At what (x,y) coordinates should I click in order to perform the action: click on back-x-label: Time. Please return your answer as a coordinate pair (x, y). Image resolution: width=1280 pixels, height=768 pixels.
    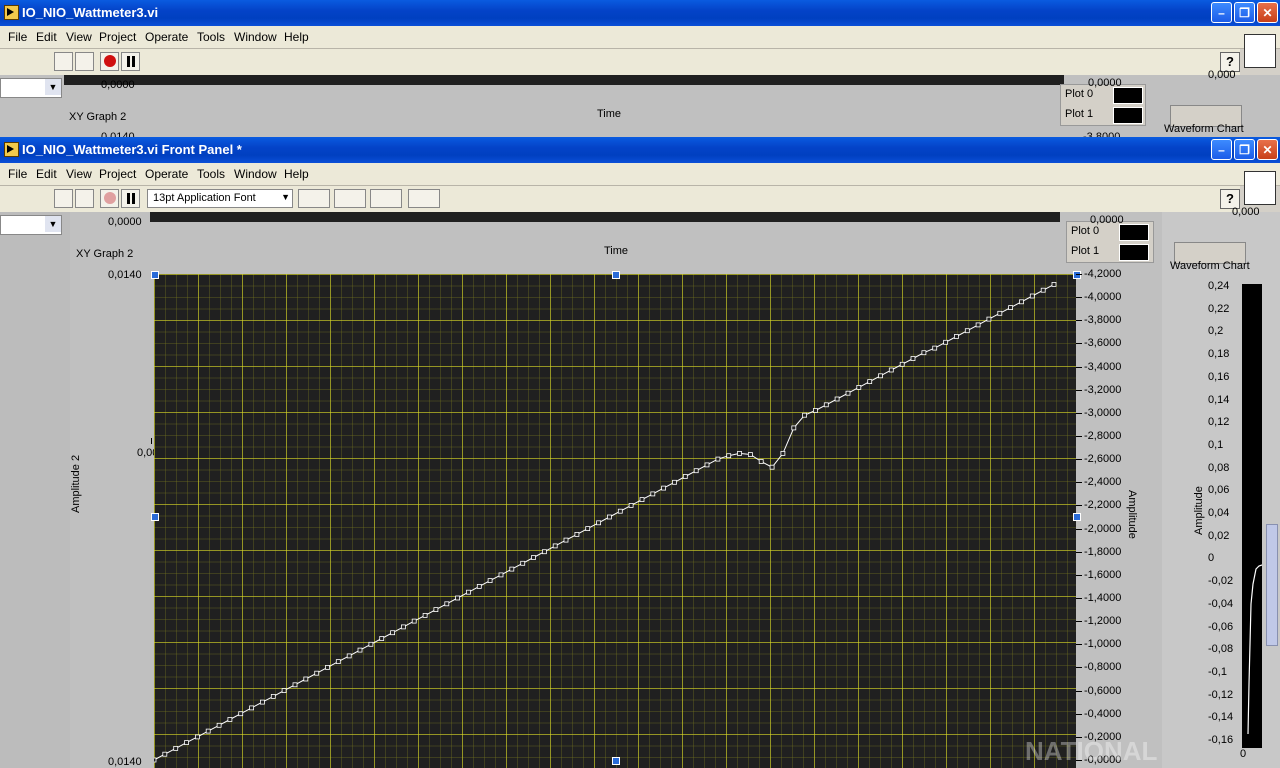
    Looking at the image, I should click on (609, 114).